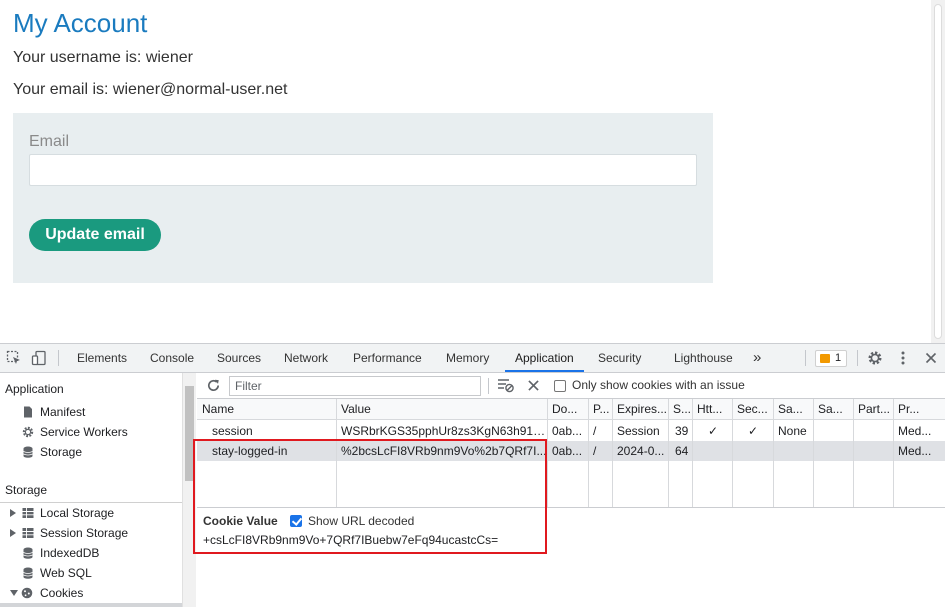  Describe the element at coordinates (49, 141) in the screenshot. I see `email-label: Email` at that location.